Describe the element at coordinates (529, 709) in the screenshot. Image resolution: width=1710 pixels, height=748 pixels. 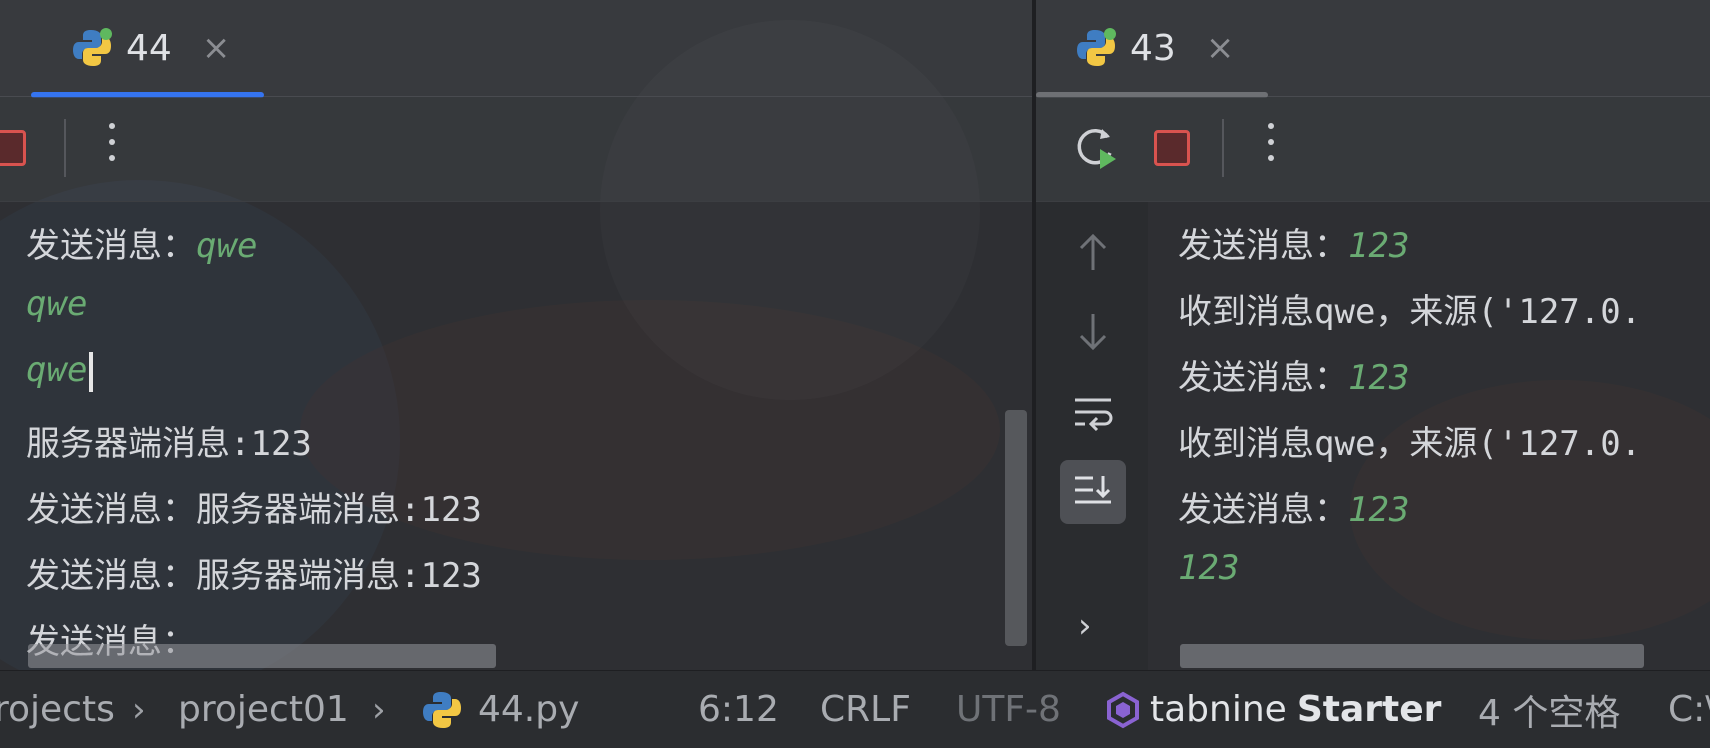
I see `file-name: 44.py` at that location.